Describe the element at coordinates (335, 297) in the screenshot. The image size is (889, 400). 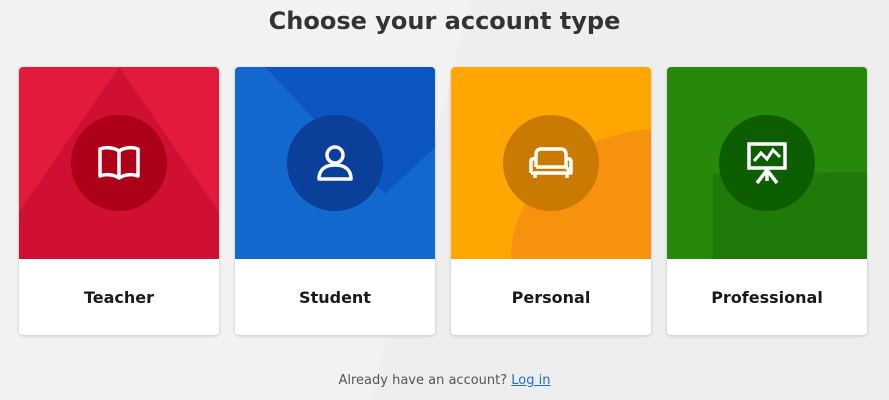
I see `card-label: Student` at that location.